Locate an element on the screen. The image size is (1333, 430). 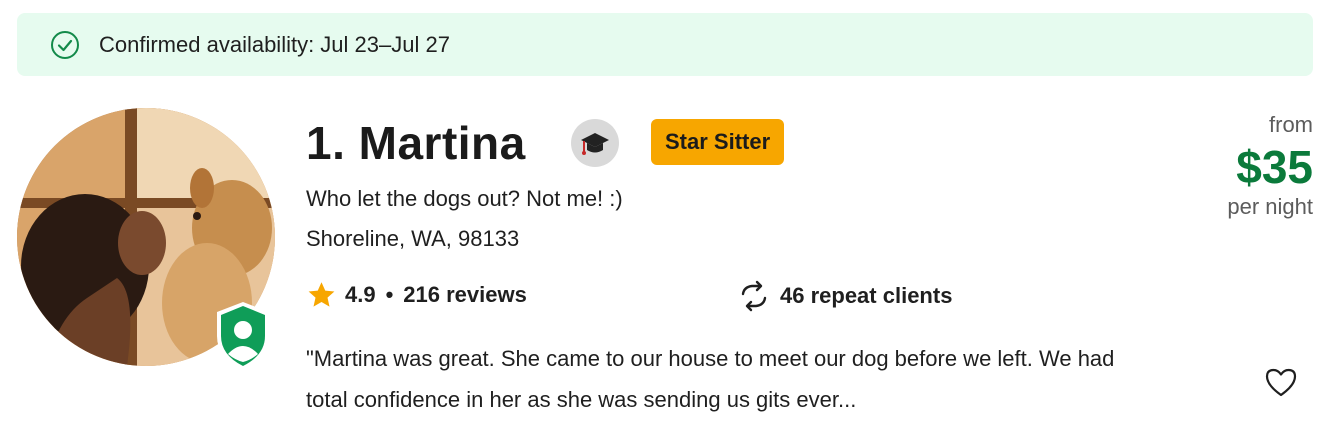
repeat-clients-text: 46 repeat clients is located at coordinates (866, 295).